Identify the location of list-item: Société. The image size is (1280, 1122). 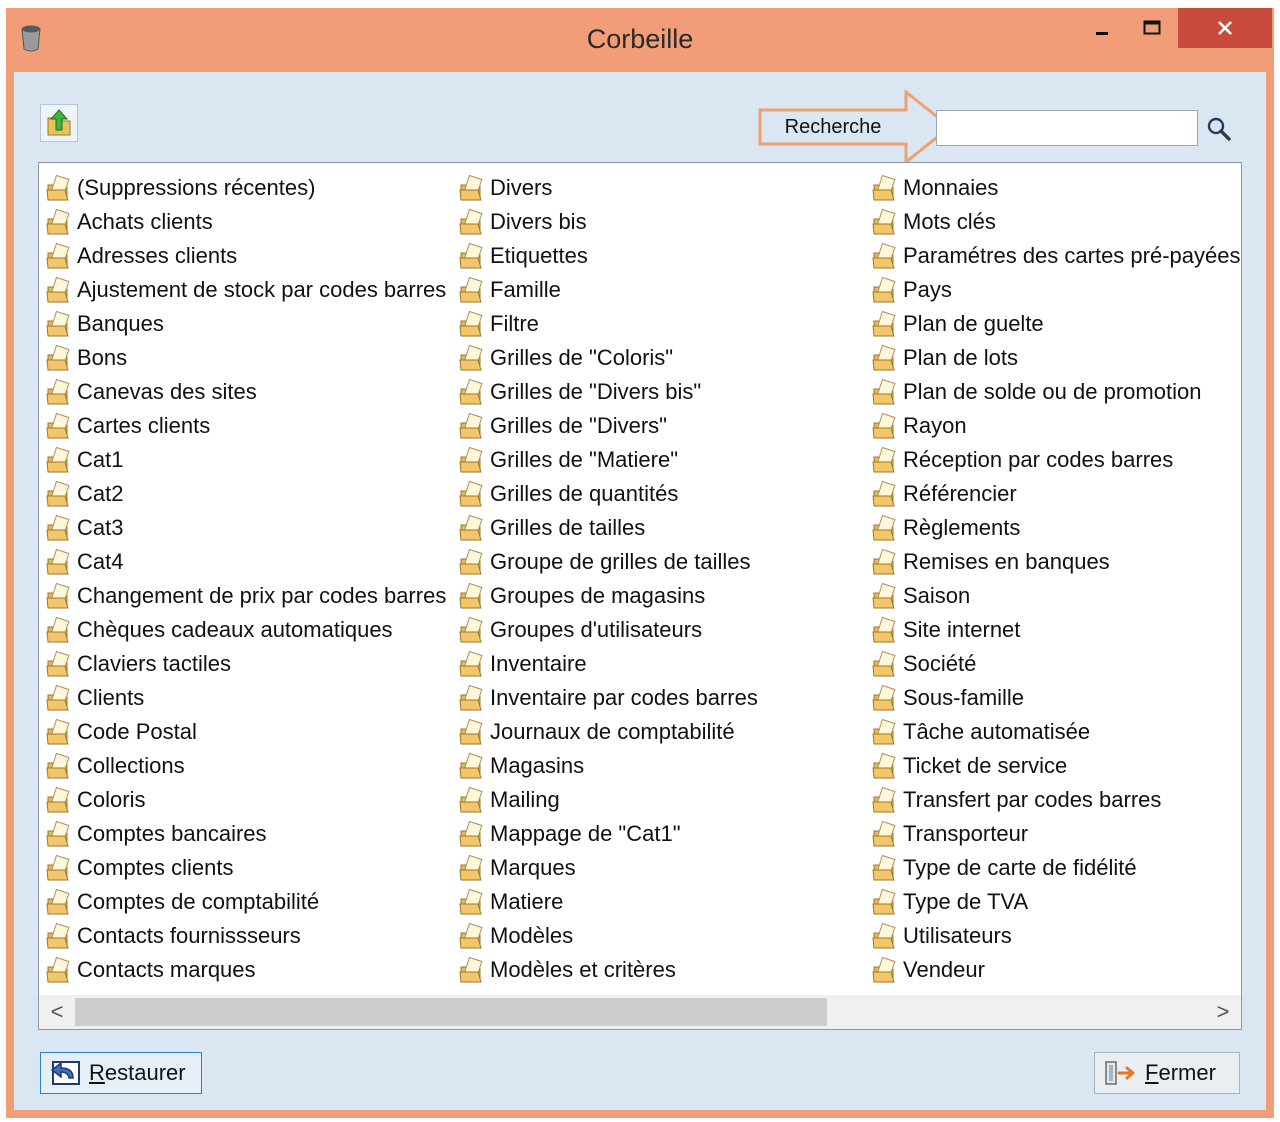
(1056, 664).